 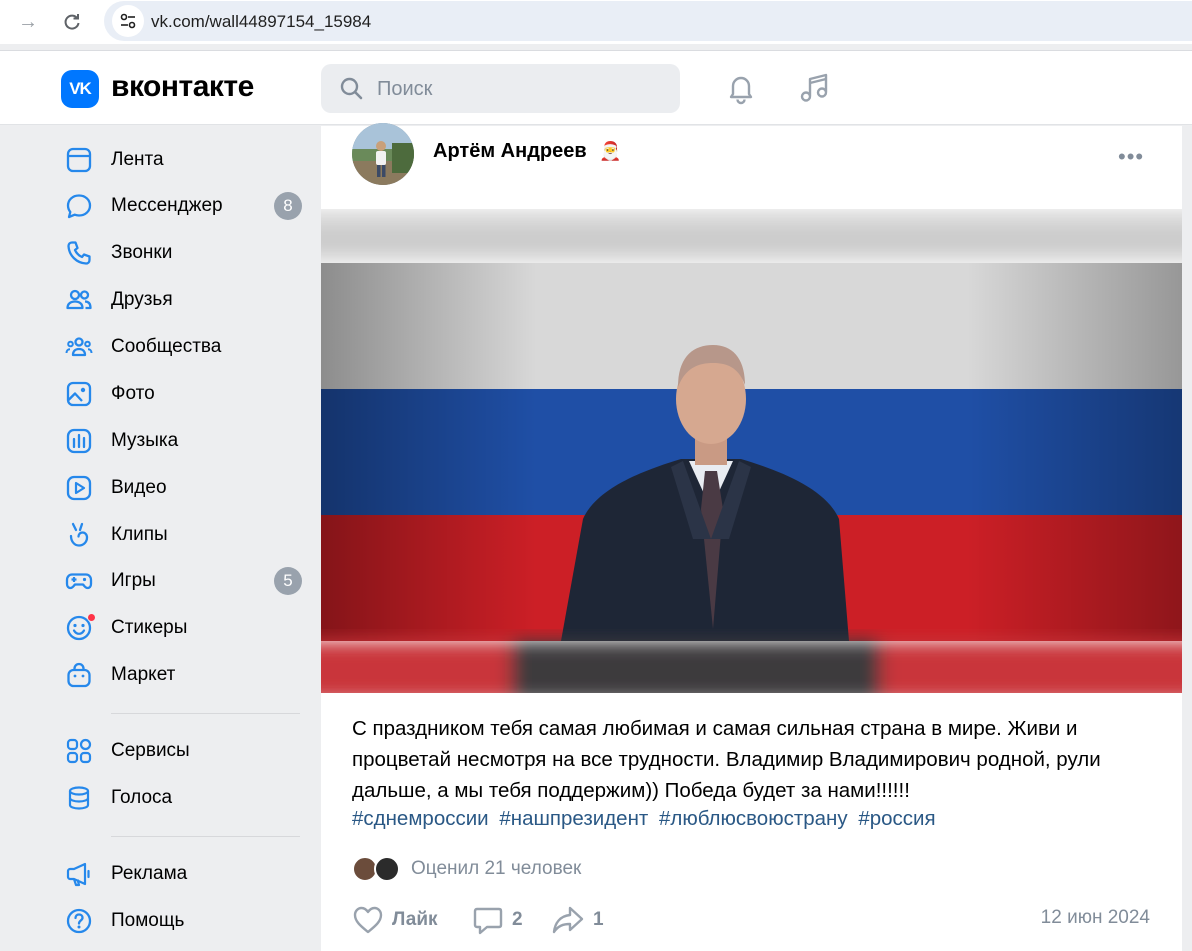 I want to click on url-text: vk.com/wall44897154_15984, so click(x=261, y=21).